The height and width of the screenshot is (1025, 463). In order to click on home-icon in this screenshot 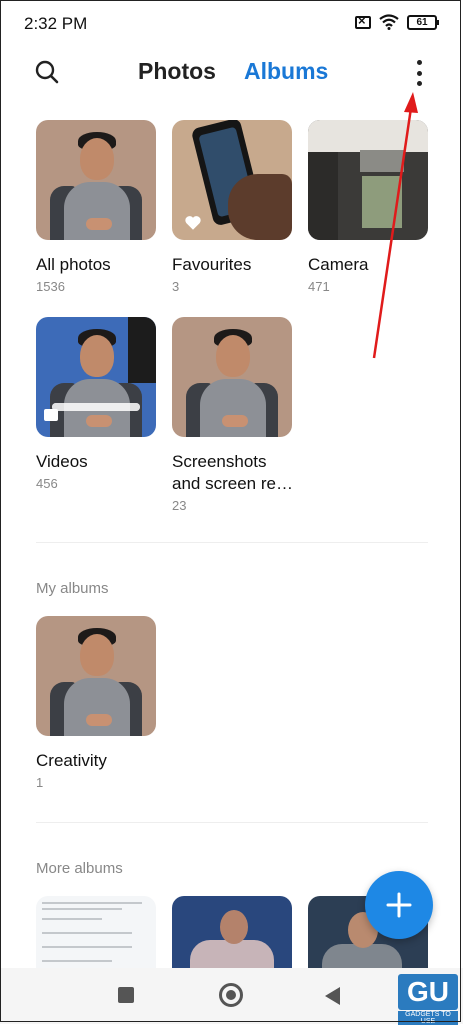, I will do `click(231, 995)`.